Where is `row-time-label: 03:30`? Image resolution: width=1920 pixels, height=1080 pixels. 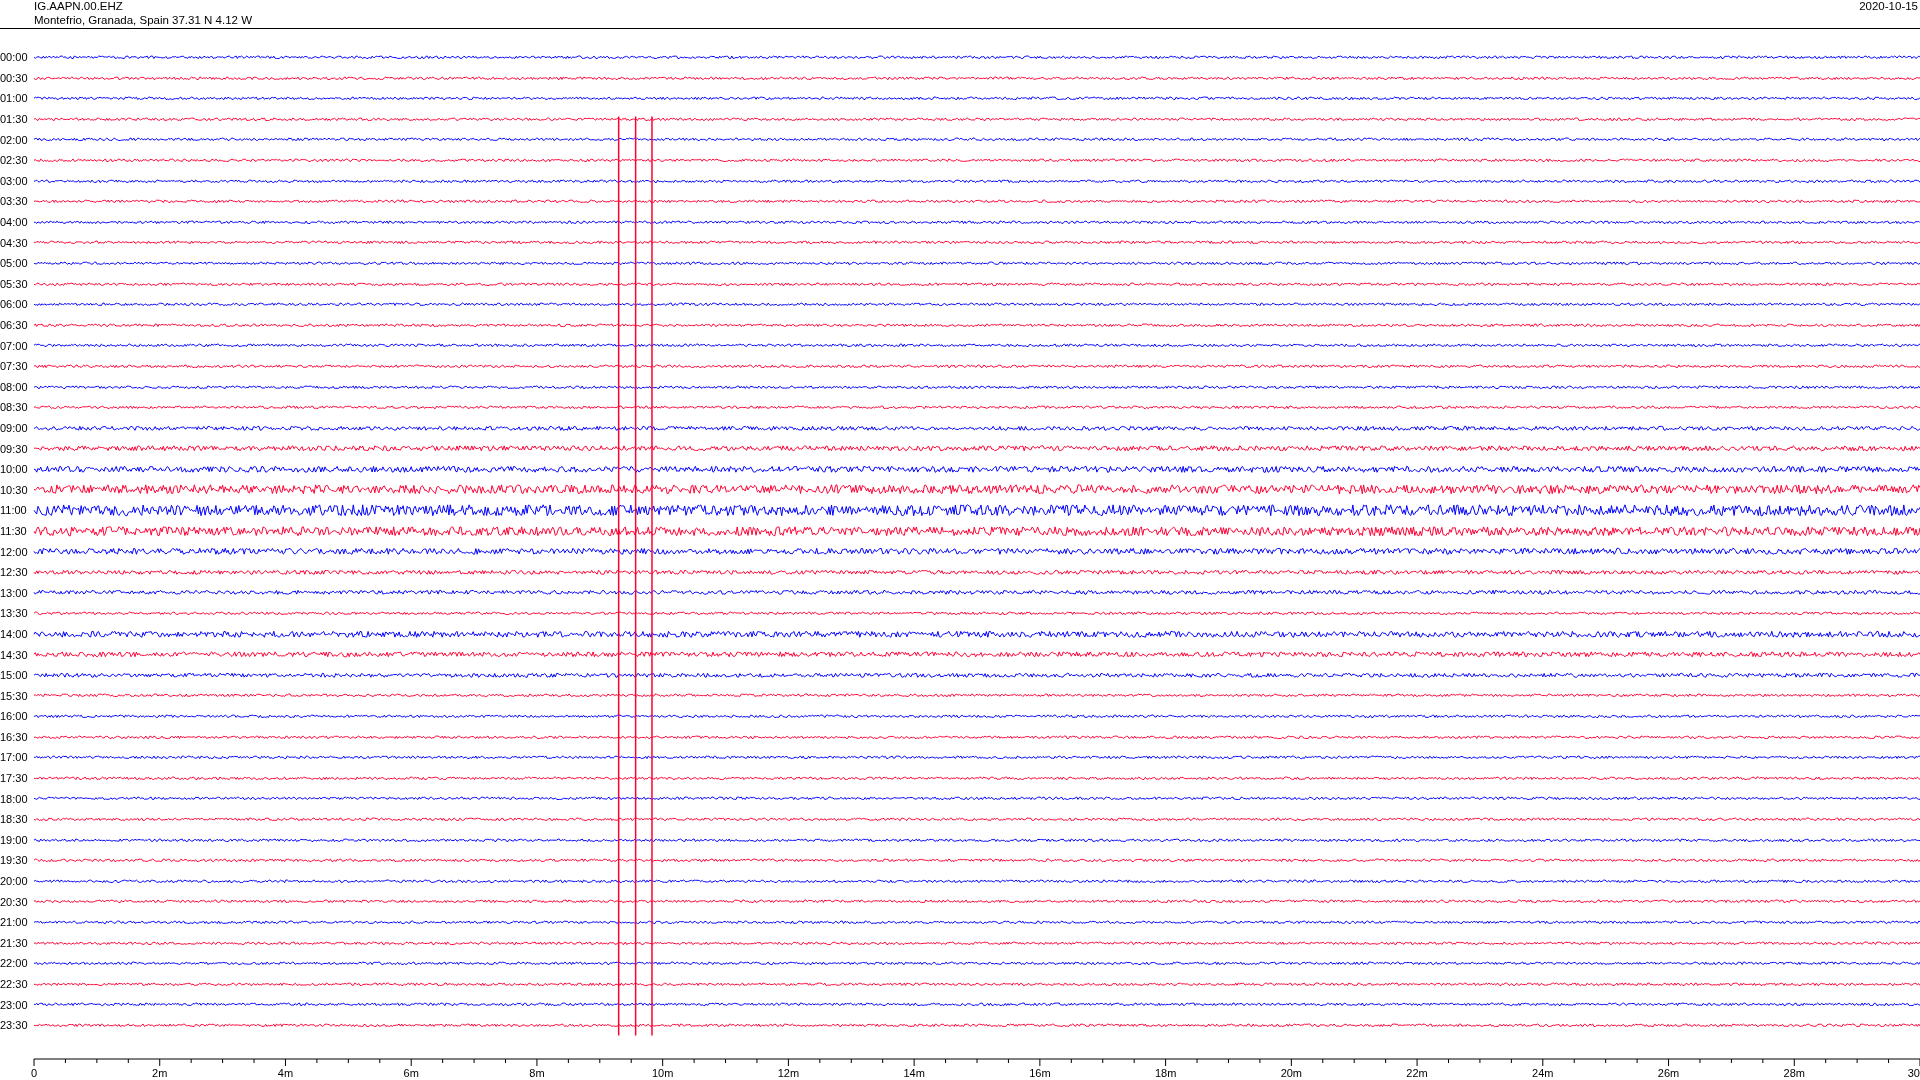
row-time-label: 03:30 is located at coordinates (14, 201).